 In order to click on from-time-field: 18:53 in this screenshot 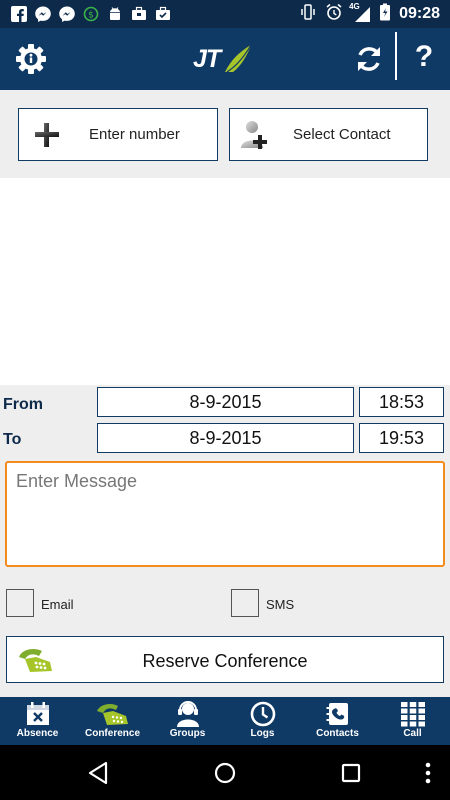, I will do `click(401, 402)`.